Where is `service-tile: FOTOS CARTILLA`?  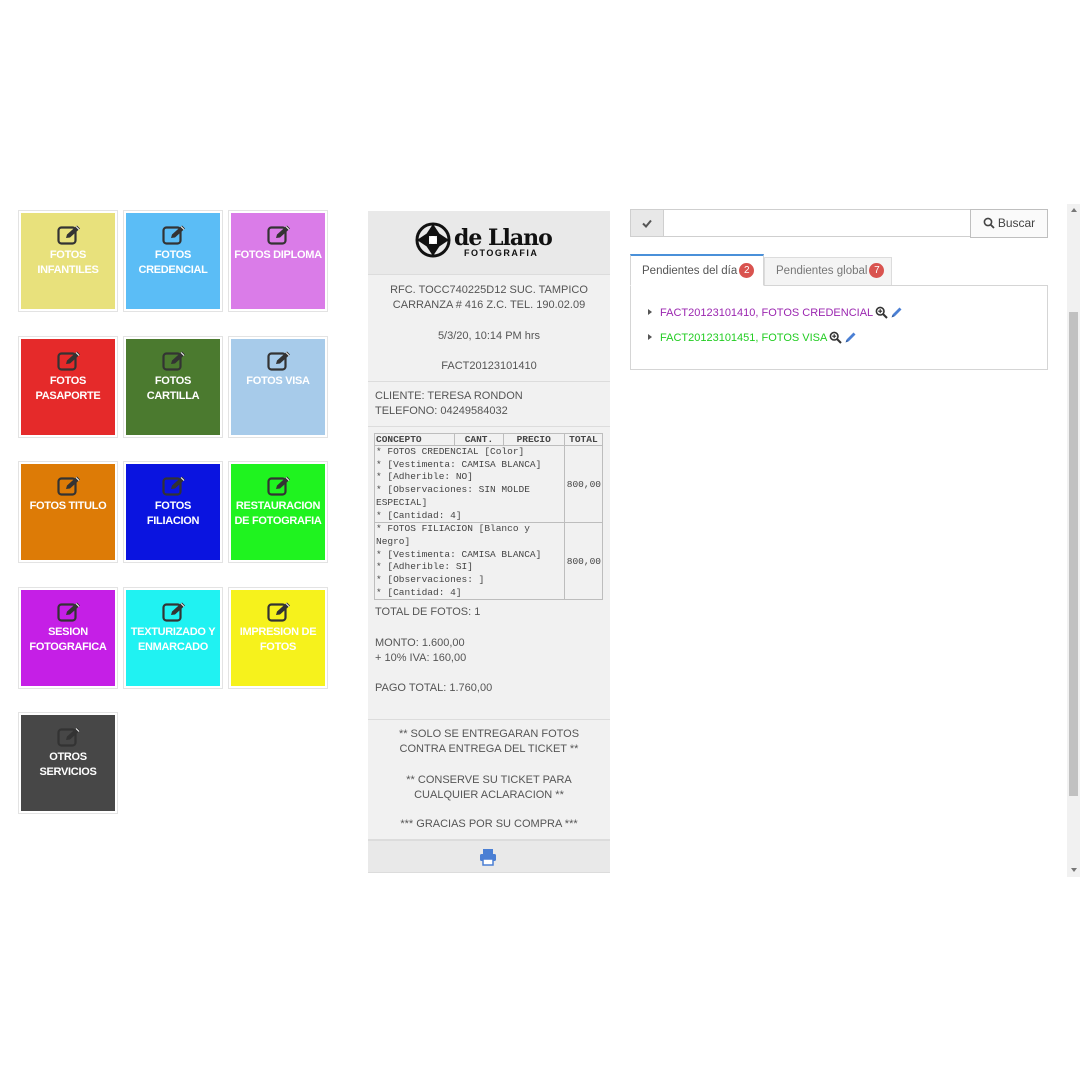 service-tile: FOTOS CARTILLA is located at coordinates (173, 386).